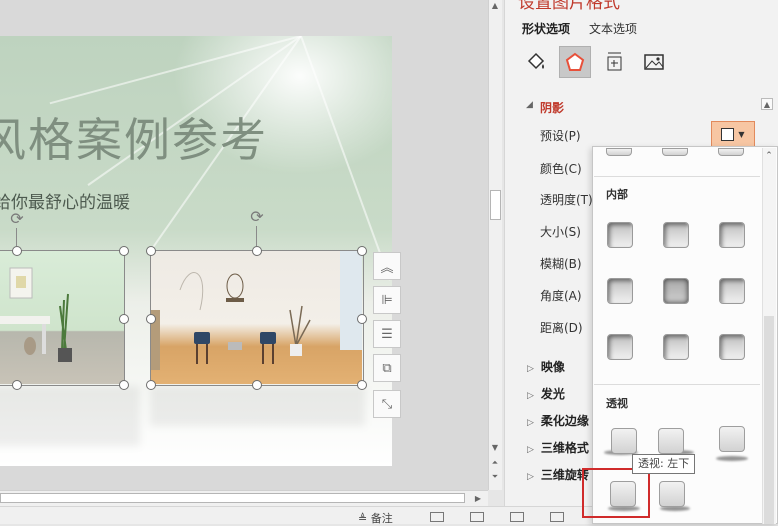 This screenshot has width=778, height=526. What do you see at coordinates (134, 137) in the screenshot?
I see `slide-title: 风格案例参考` at bounding box center [134, 137].